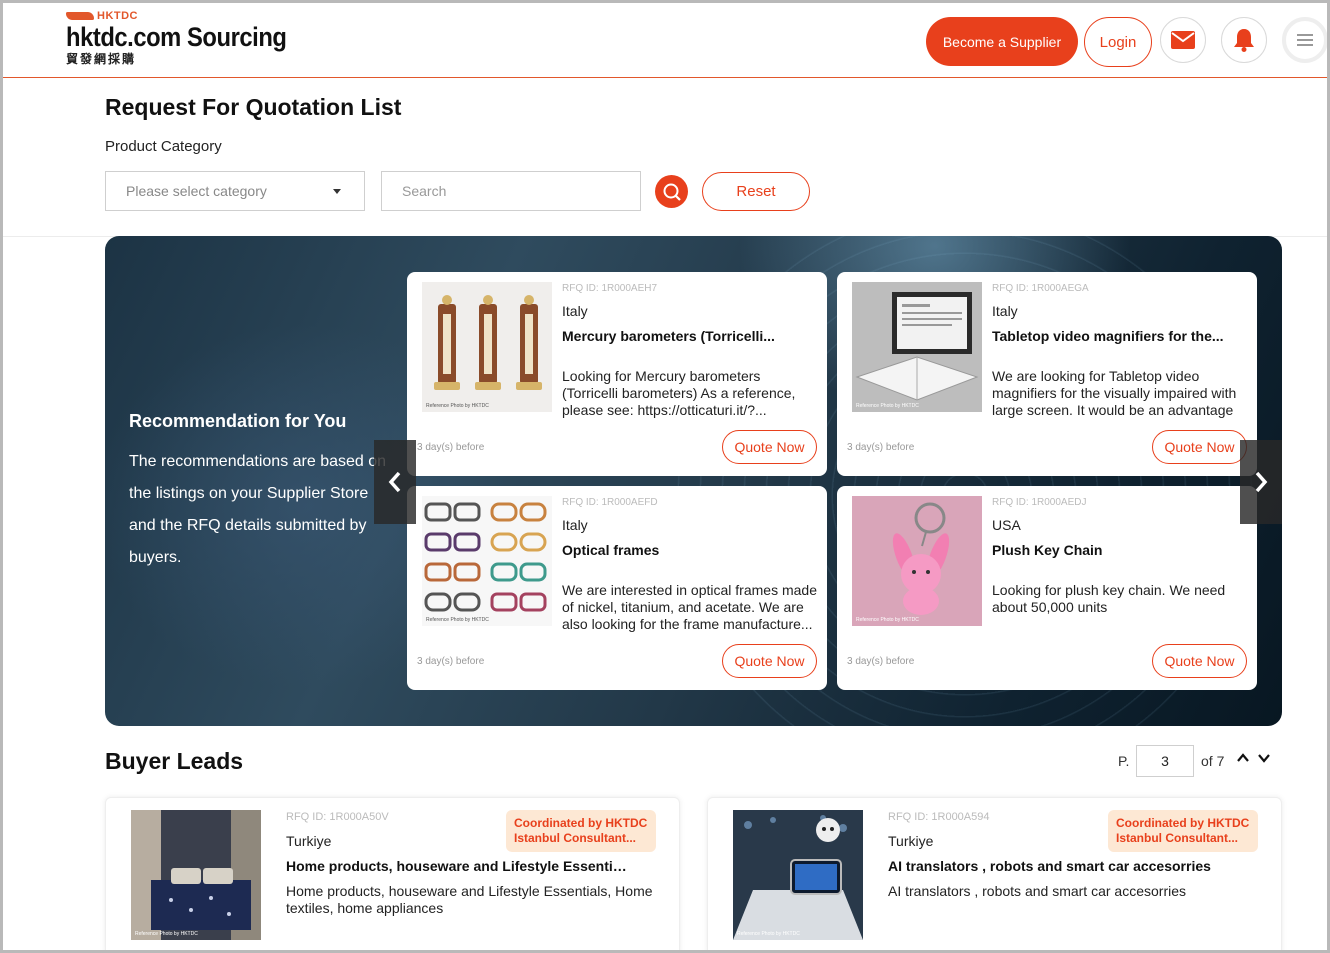 Image resolution: width=1330 pixels, height=953 pixels. What do you see at coordinates (174, 761) in the screenshot?
I see `buyer-leads-title: Buyer Leads` at bounding box center [174, 761].